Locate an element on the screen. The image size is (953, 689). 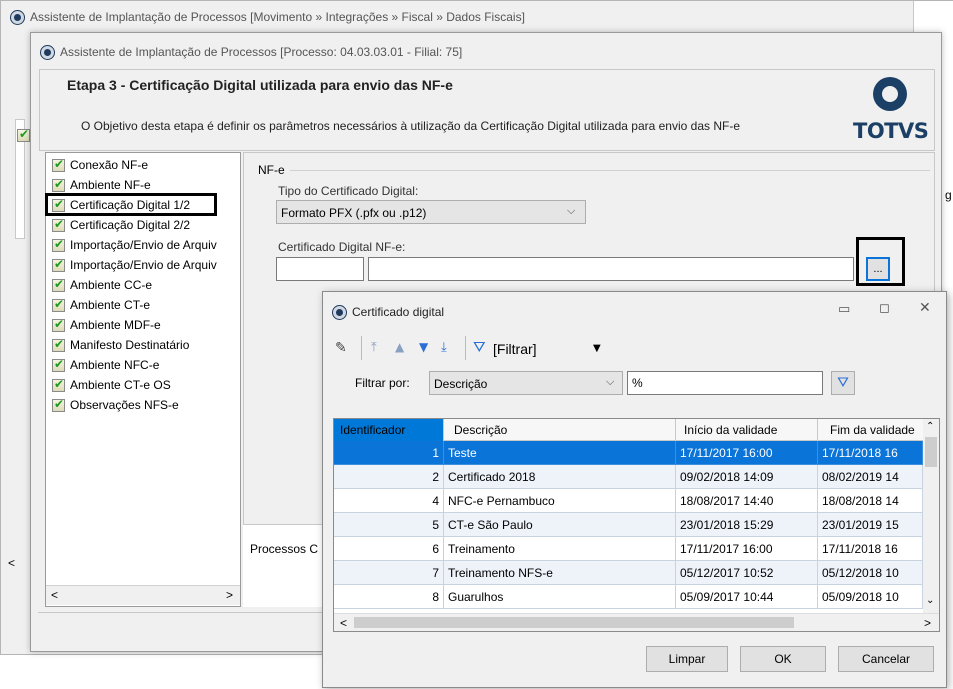
table-cell-start: 09/02/2018 14:09 is located at coordinates (747, 477).